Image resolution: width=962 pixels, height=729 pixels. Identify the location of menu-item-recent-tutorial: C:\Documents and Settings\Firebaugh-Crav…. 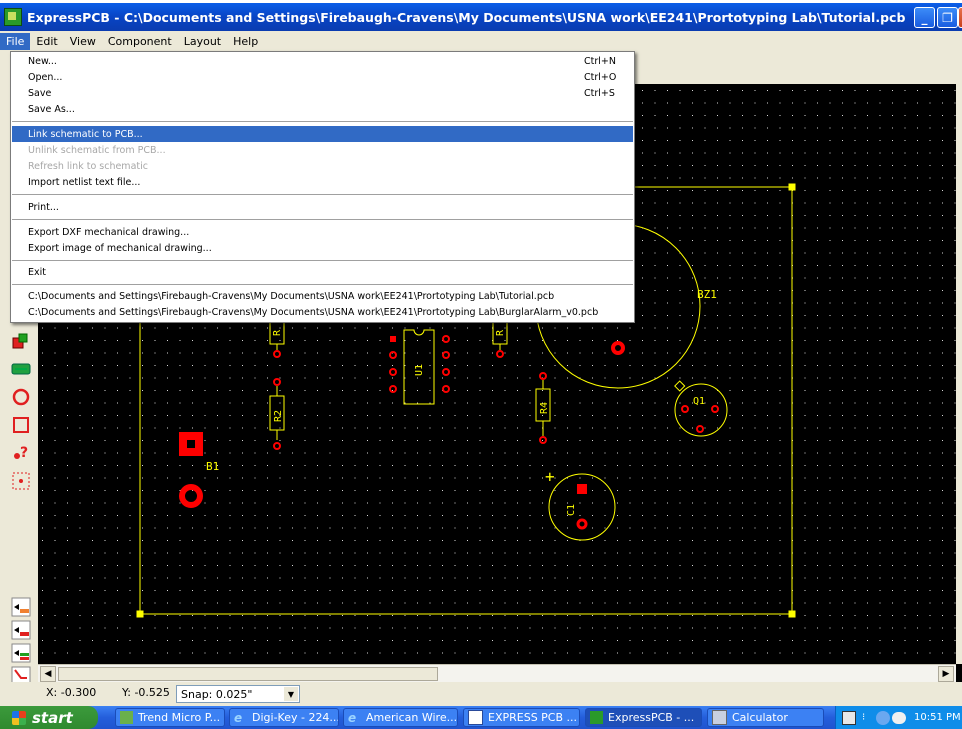
(322, 296).